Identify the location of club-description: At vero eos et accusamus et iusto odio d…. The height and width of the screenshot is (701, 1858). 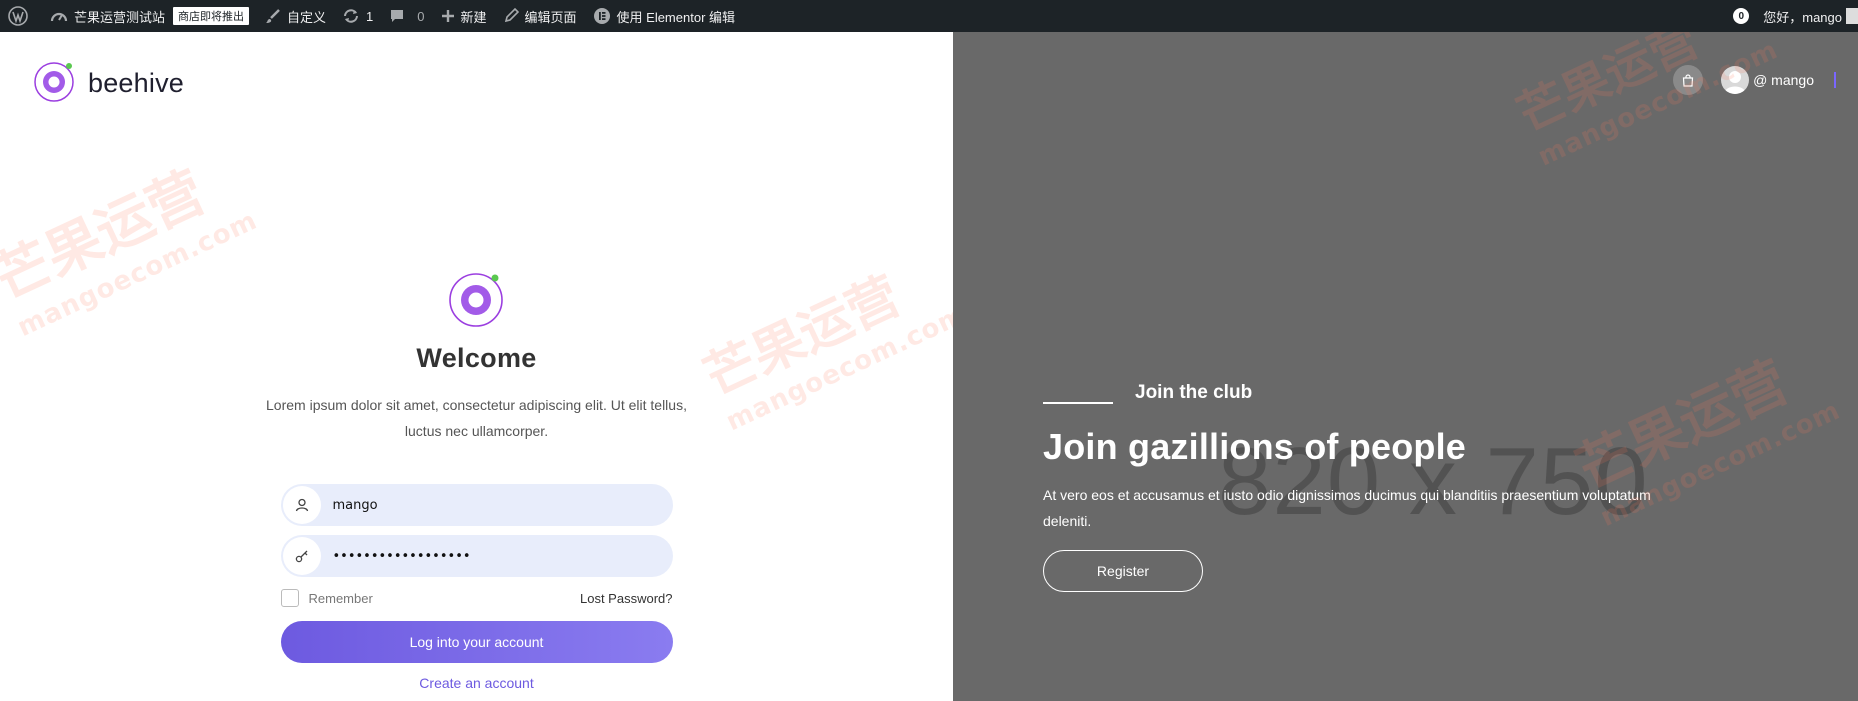
(1347, 508).